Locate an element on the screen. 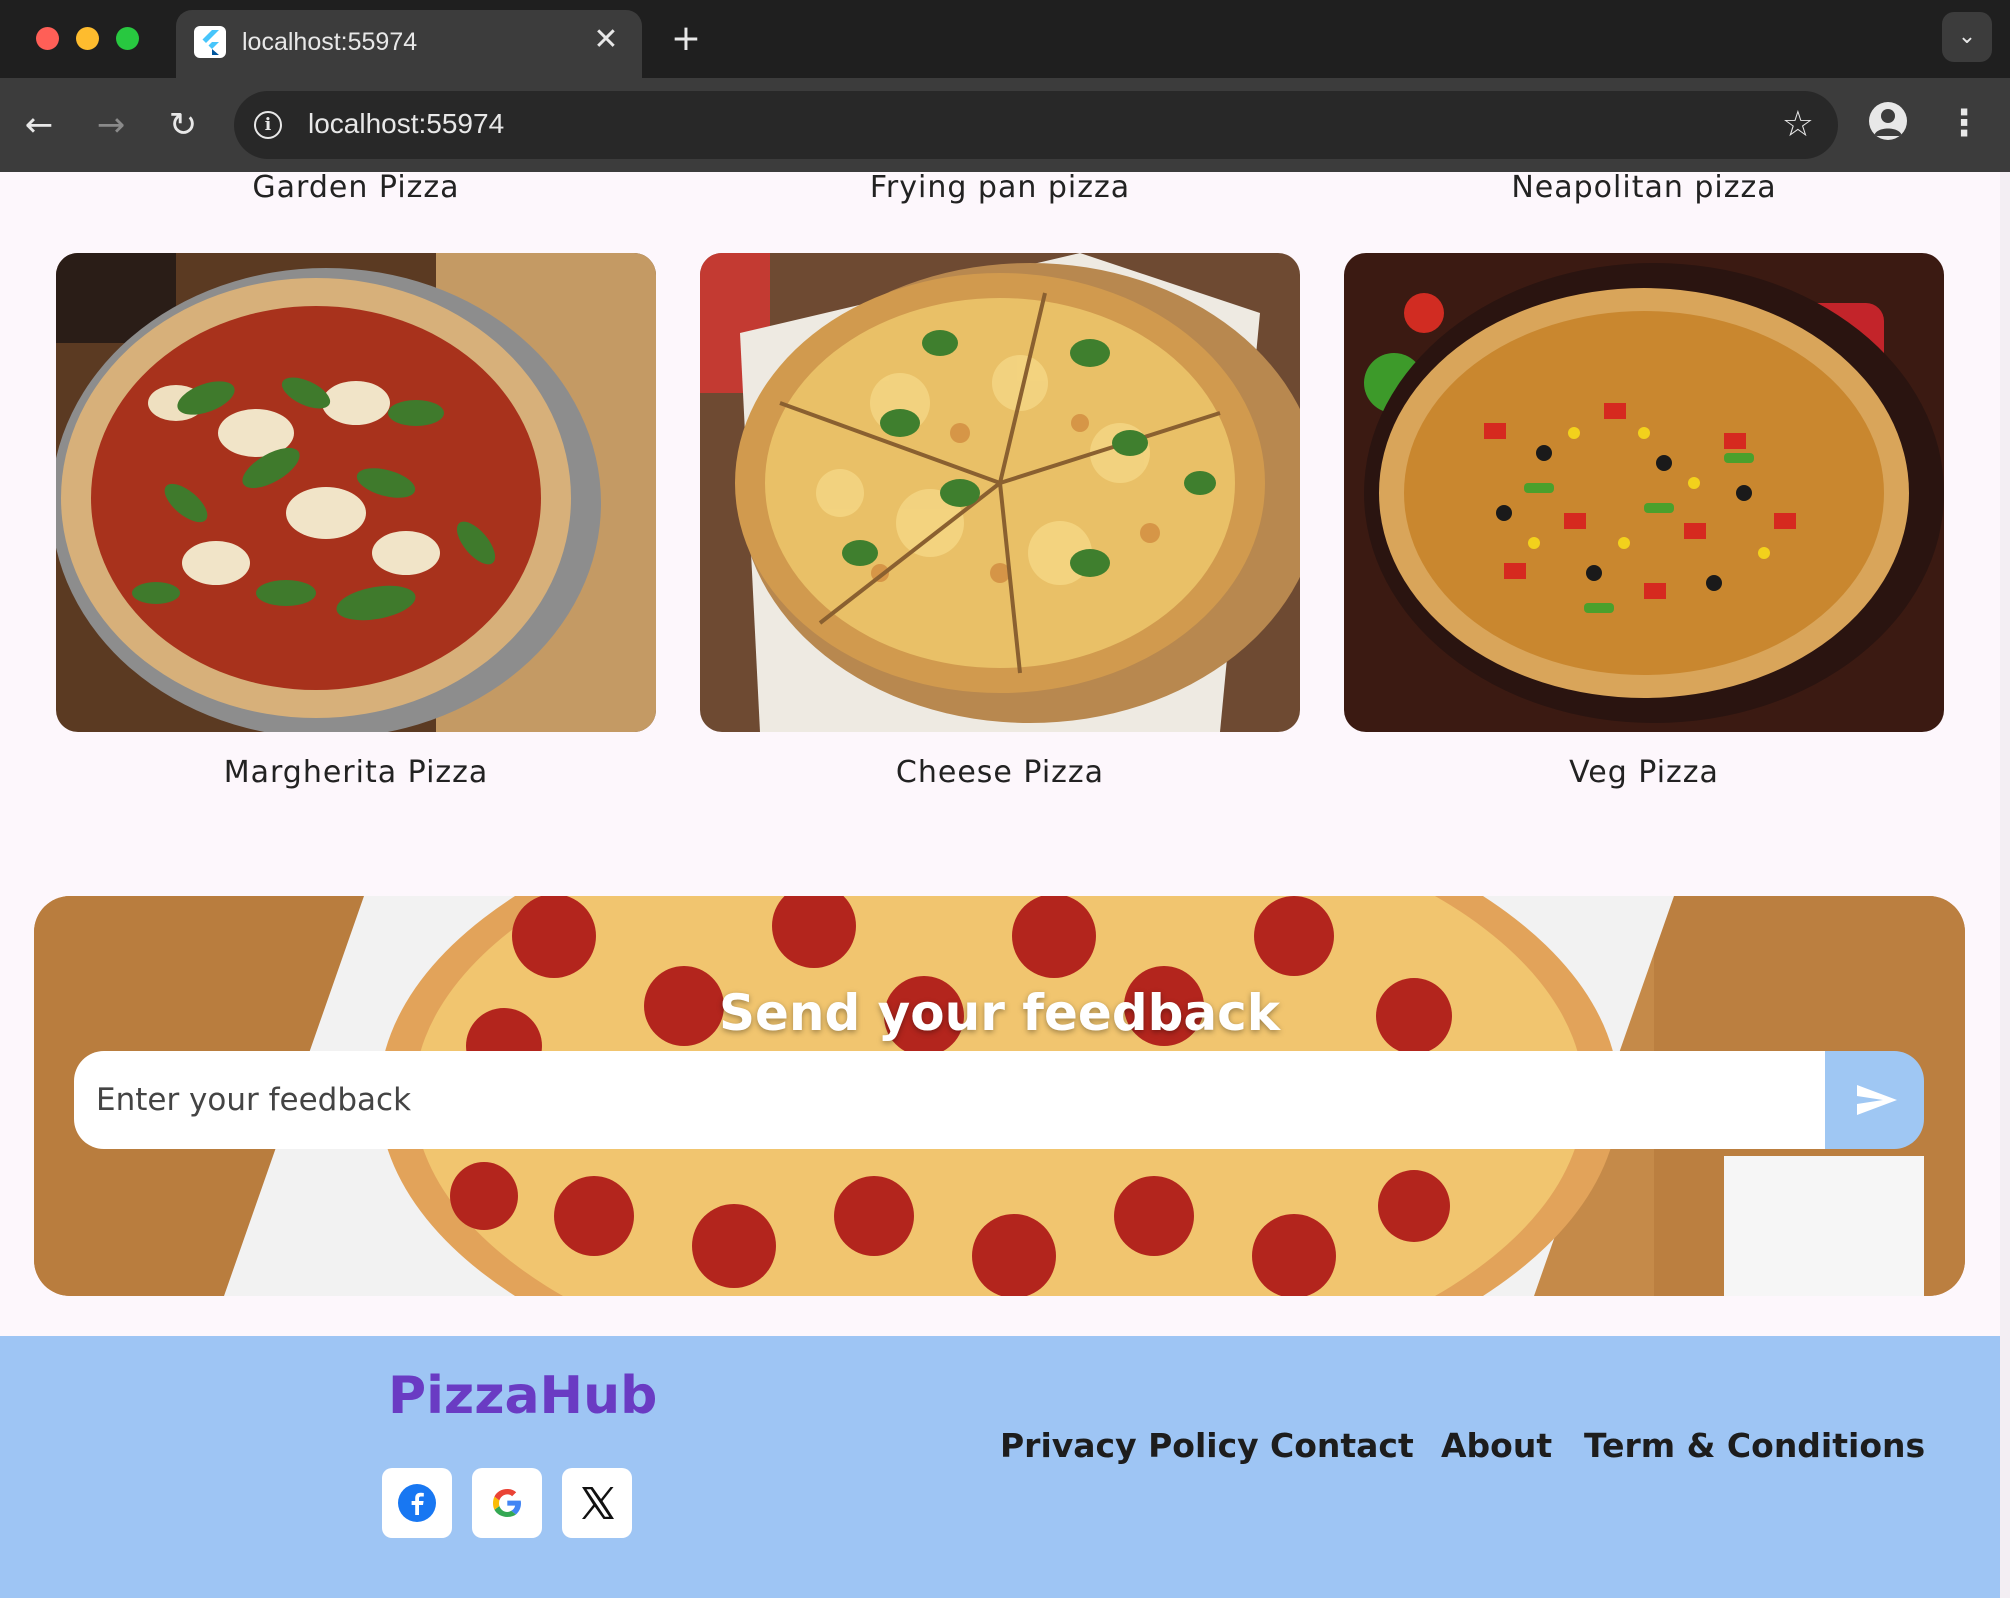  veg-pizza-image is located at coordinates (1644, 492).